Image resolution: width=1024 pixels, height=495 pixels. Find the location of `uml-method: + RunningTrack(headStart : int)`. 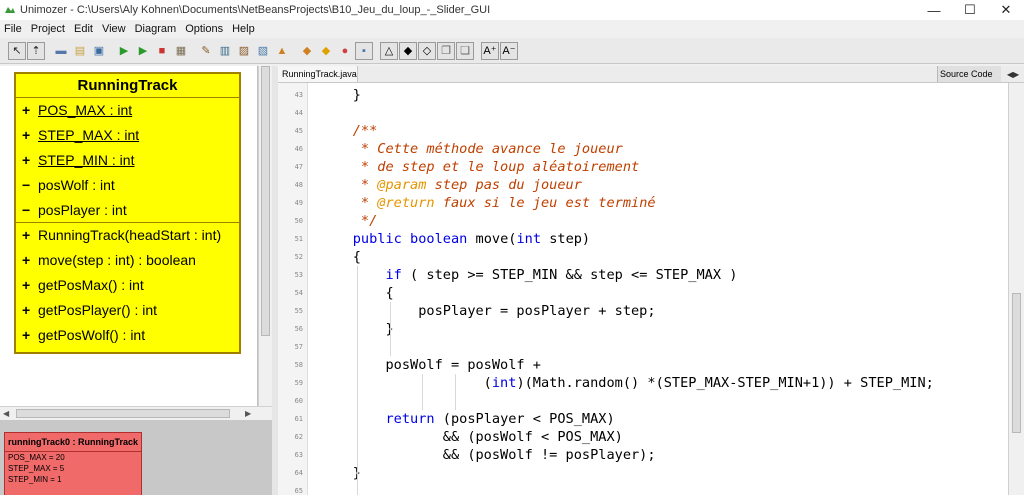

uml-method: + RunningTrack(headStart : int) is located at coordinates (127, 235).